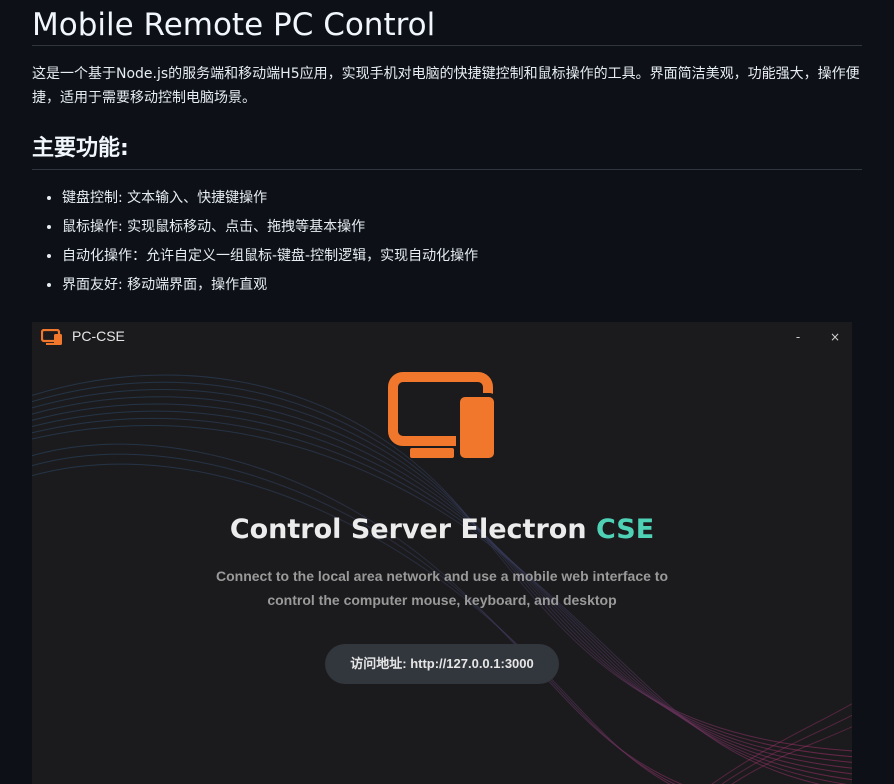 The height and width of the screenshot is (784, 894). Describe the element at coordinates (462, 227) in the screenshot. I see `feature-item: 鼠标操作: 实现鼠标移动、点击、拖拽等基本操作` at that location.